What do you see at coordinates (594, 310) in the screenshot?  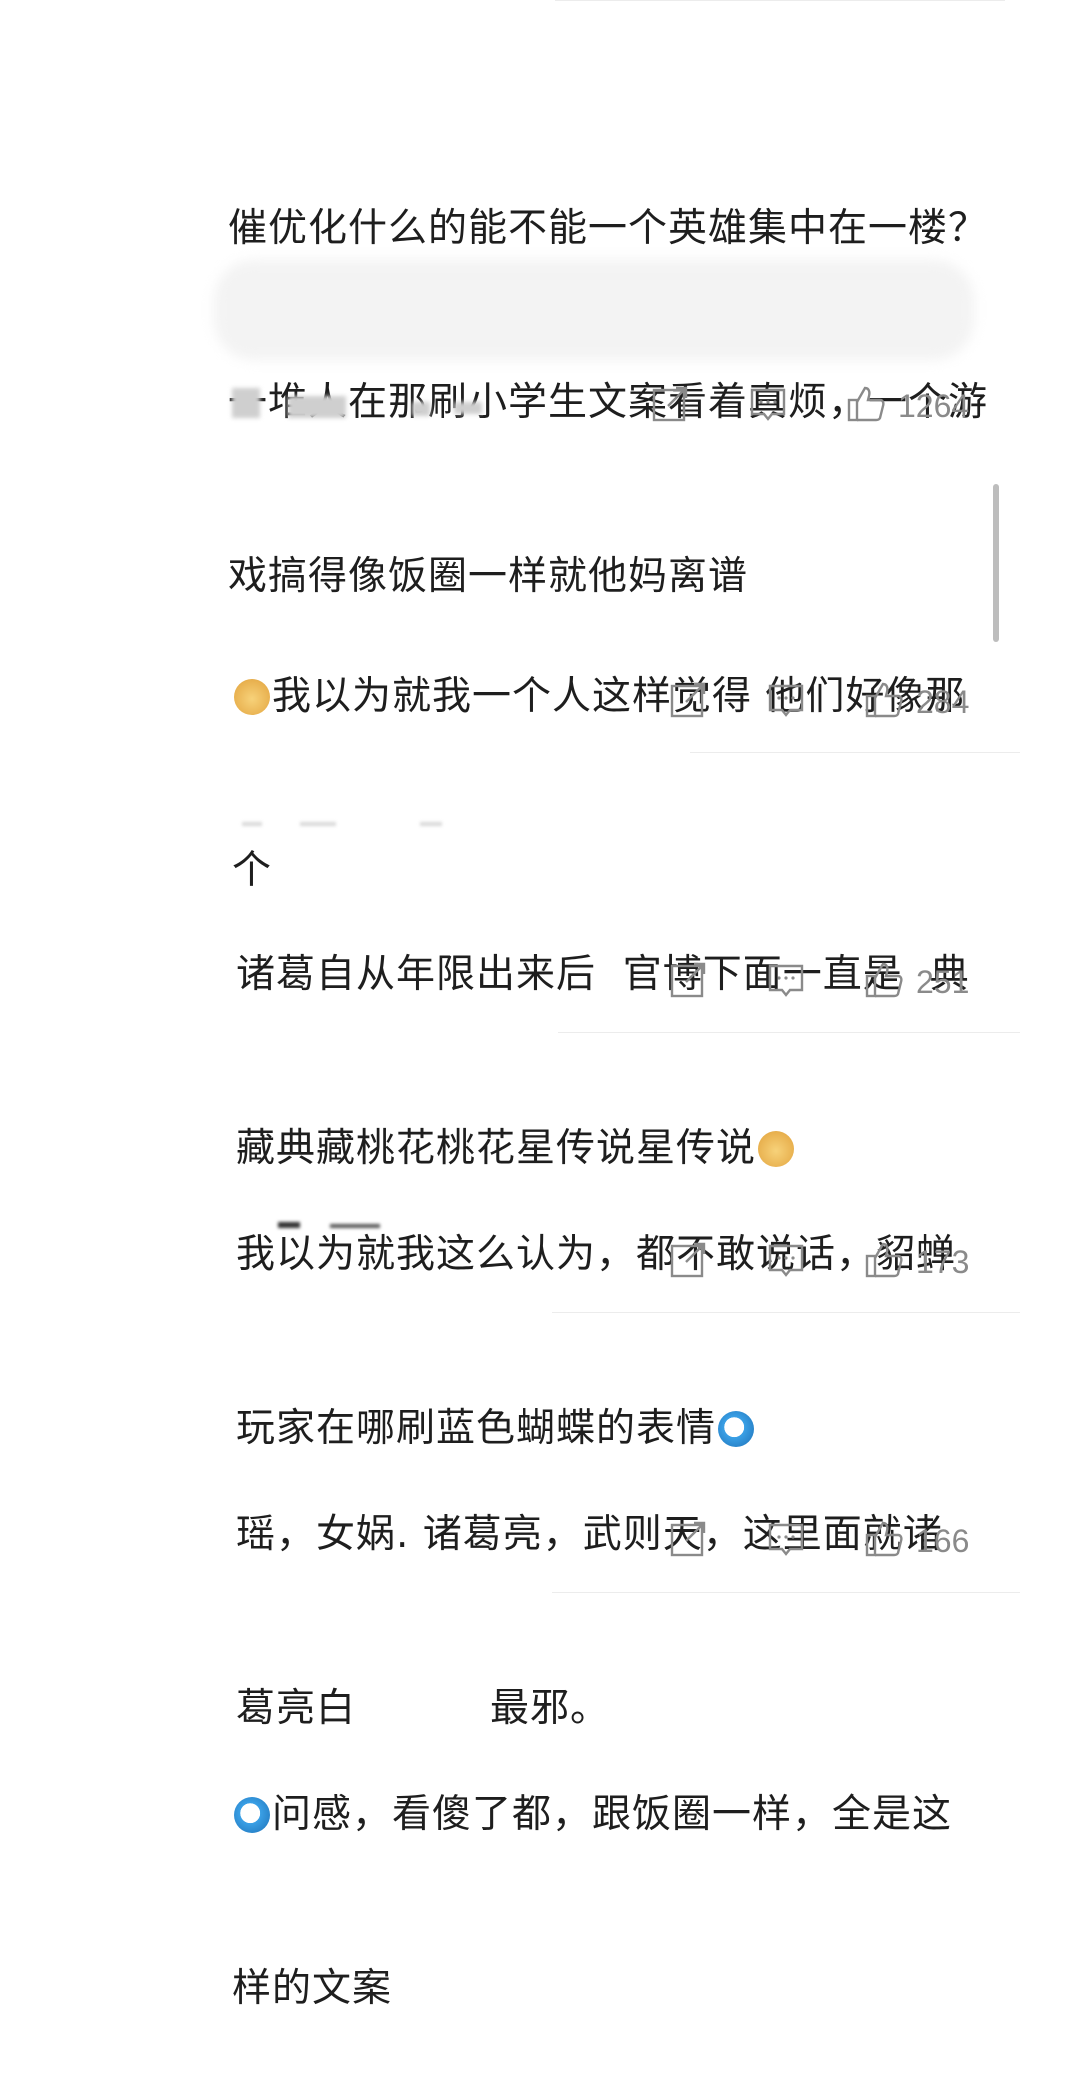 I see `redacted-image` at bounding box center [594, 310].